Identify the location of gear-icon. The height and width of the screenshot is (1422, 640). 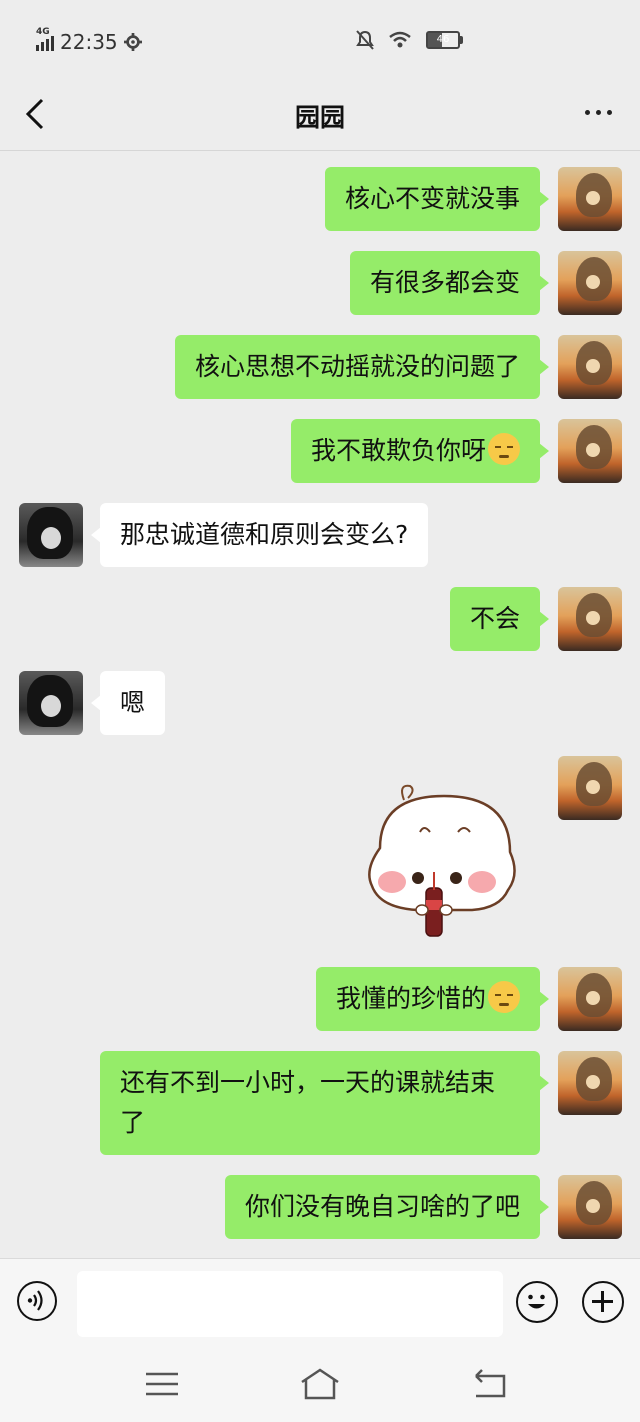
(132, 42).